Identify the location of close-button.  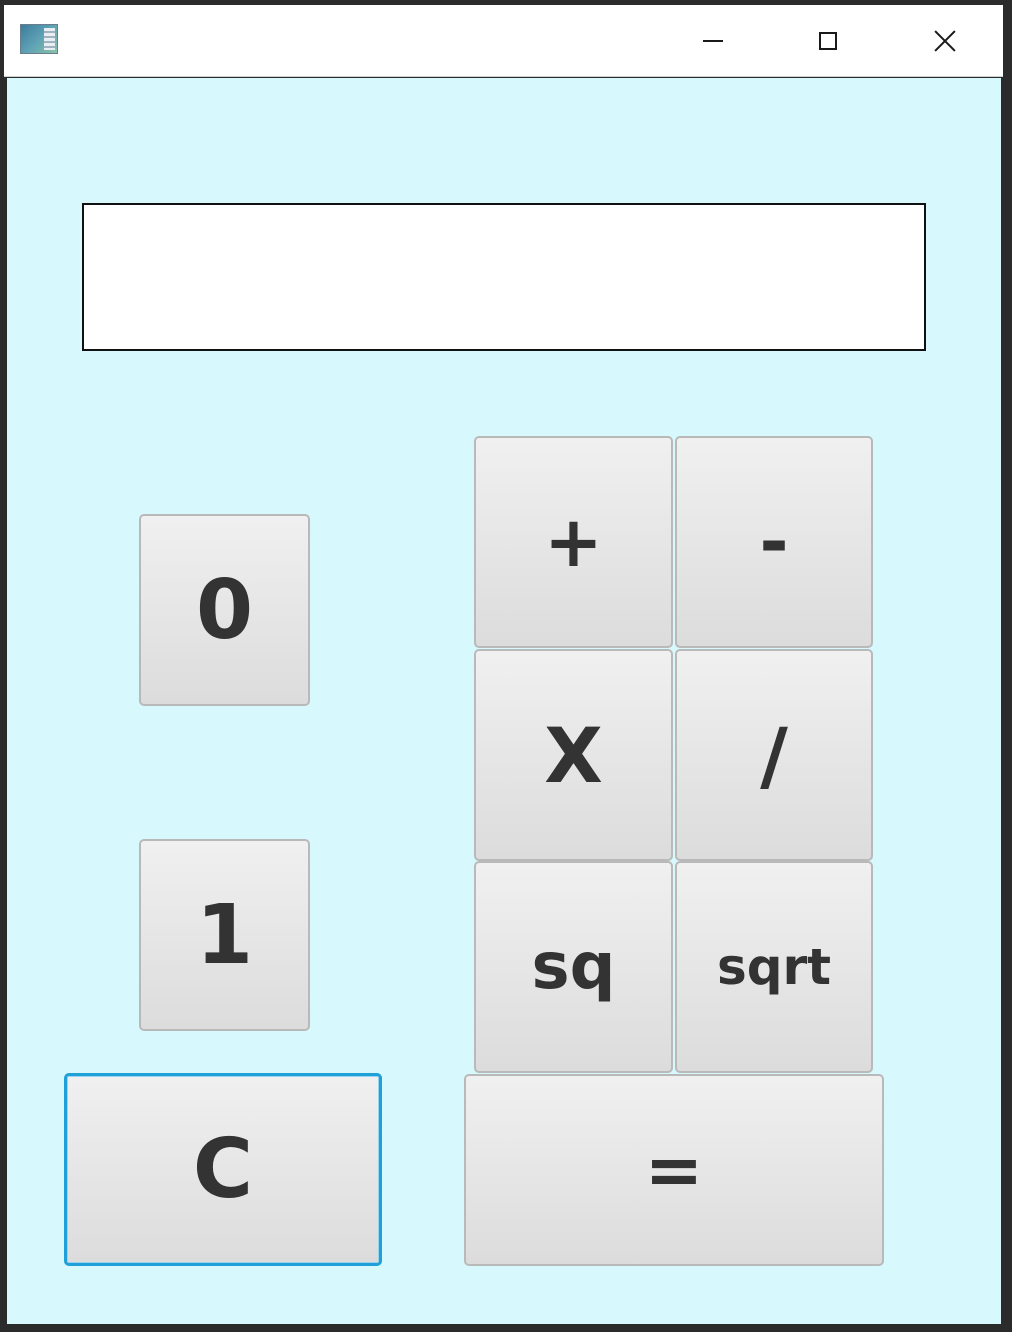
(945, 40).